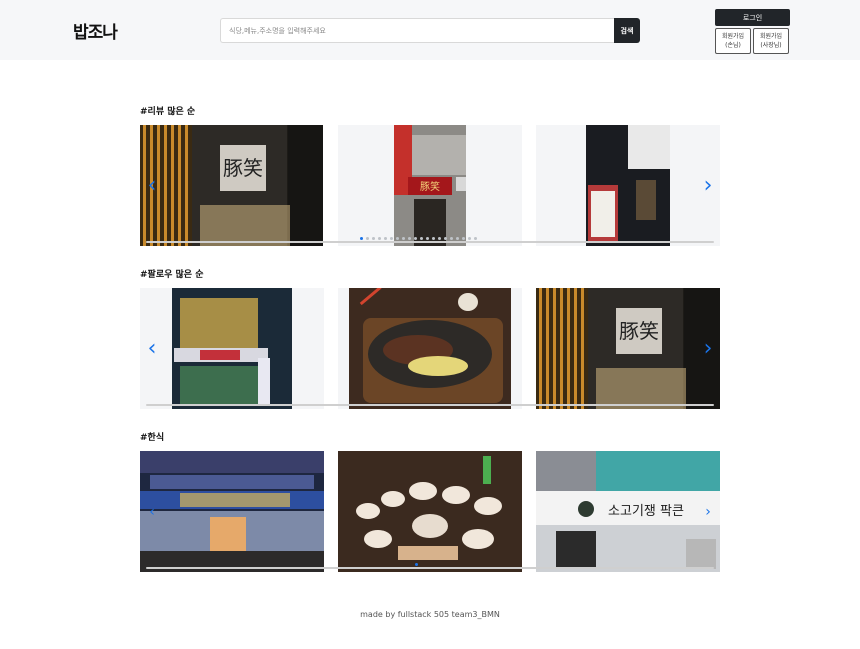  I want to click on header: 밥조나 검색 로그인 회원가입 (손님) 회원가입 (사장님), so click(430, 30).